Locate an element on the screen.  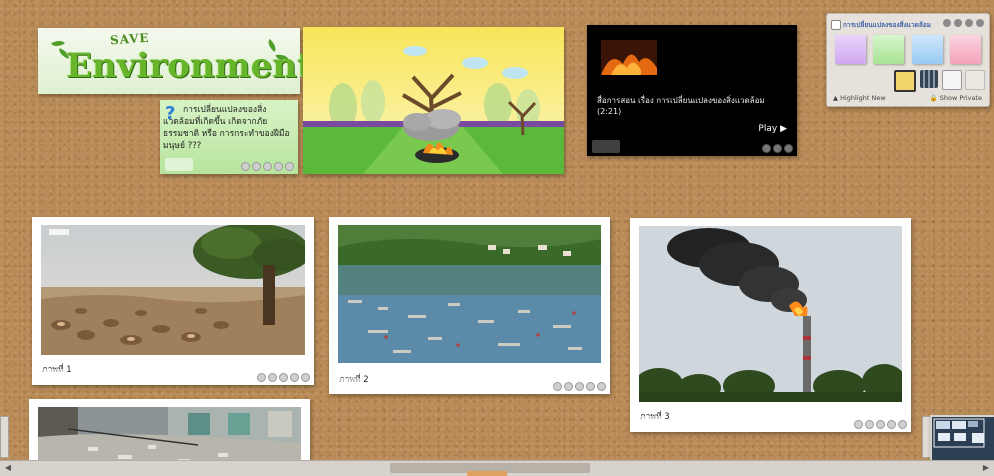
photo-sticky-3: ภาพที่ 3 is located at coordinates (770, 325).